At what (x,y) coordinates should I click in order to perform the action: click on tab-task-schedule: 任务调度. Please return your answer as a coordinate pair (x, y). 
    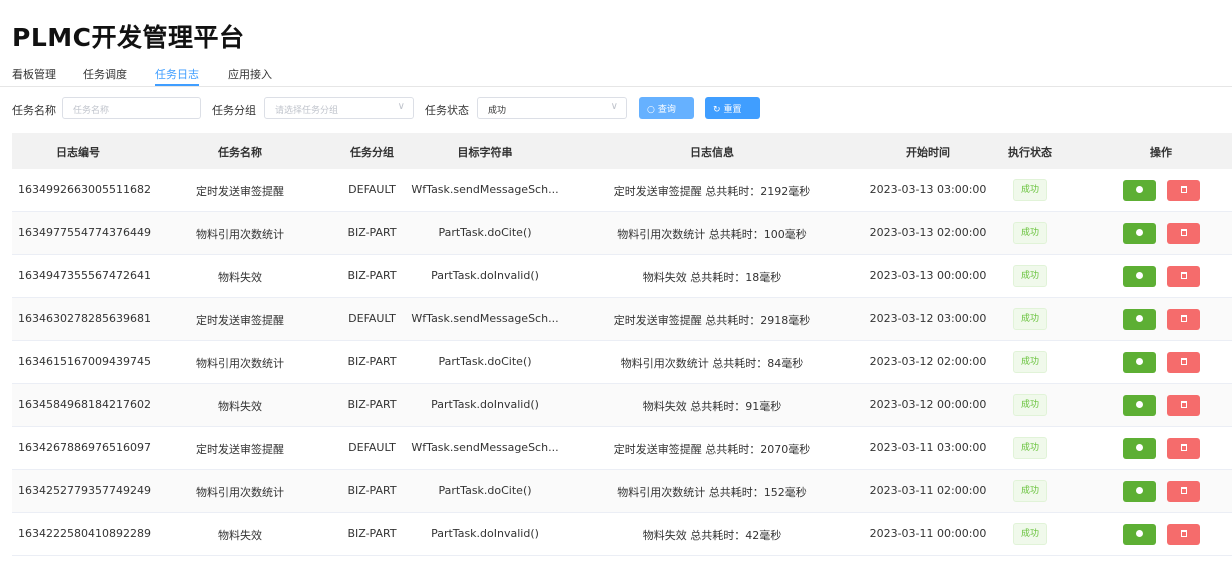
    Looking at the image, I should click on (105, 74).